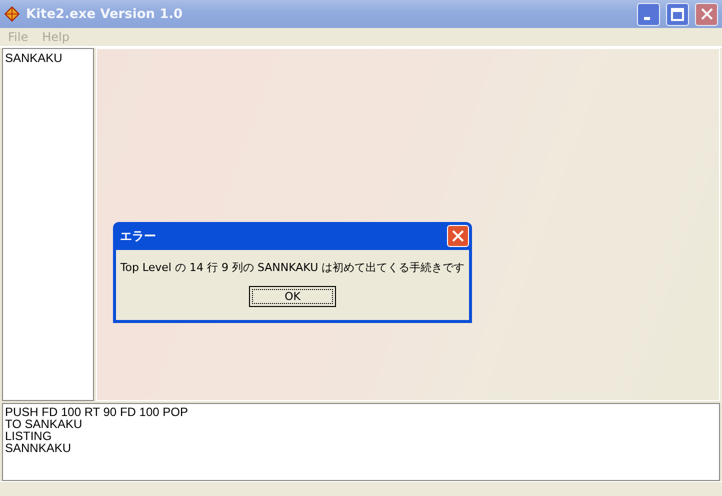 The image size is (722, 496). Describe the element at coordinates (292, 267) in the screenshot. I see `error-message: Top Level の 14 行 9 列の SANNKAKU は初めて出てくる手続きです` at that location.